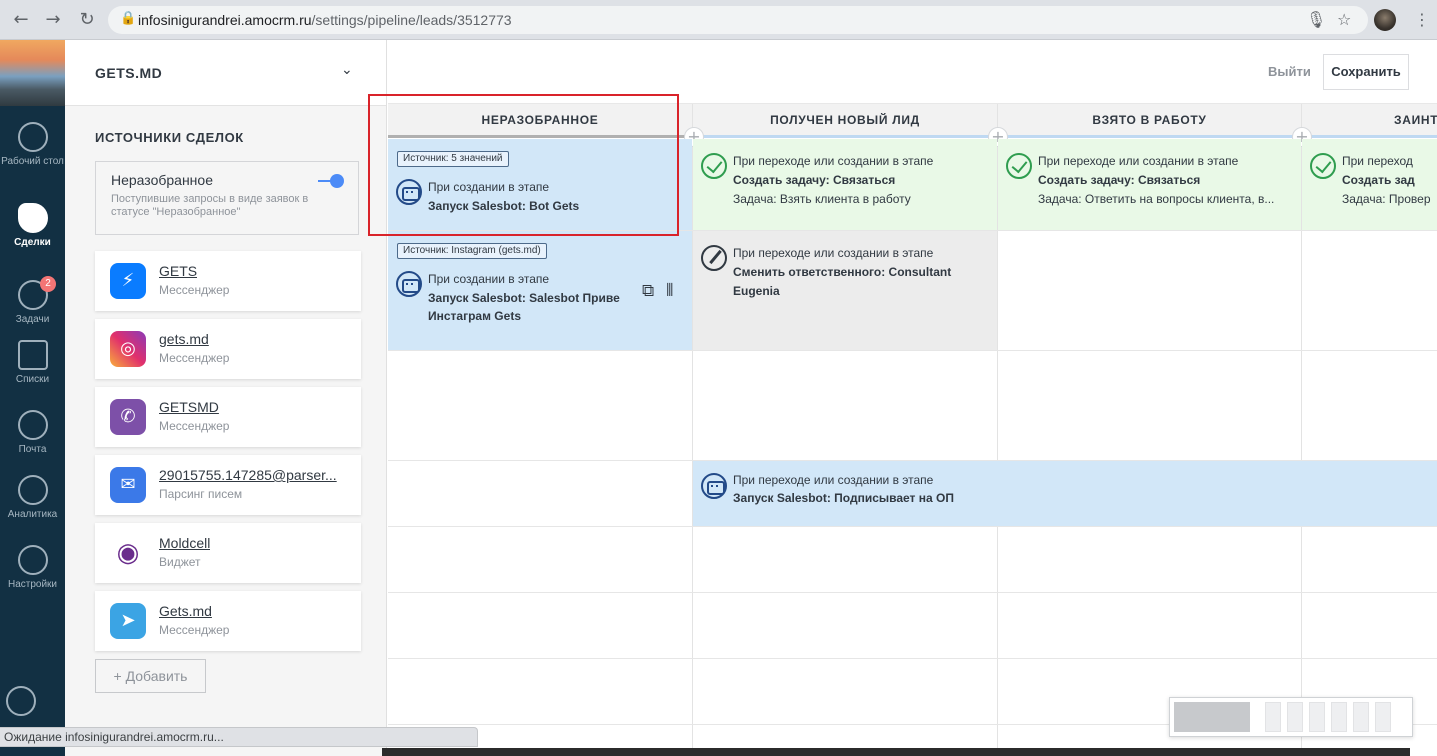 This screenshot has width=1437, height=756. What do you see at coordinates (32, 560) in the screenshot?
I see `wrench-icon` at bounding box center [32, 560].